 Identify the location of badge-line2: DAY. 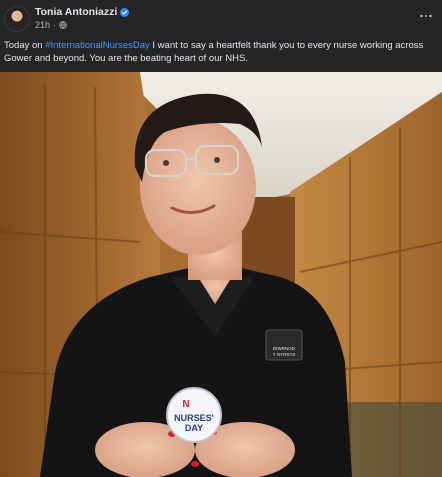
(194, 428).